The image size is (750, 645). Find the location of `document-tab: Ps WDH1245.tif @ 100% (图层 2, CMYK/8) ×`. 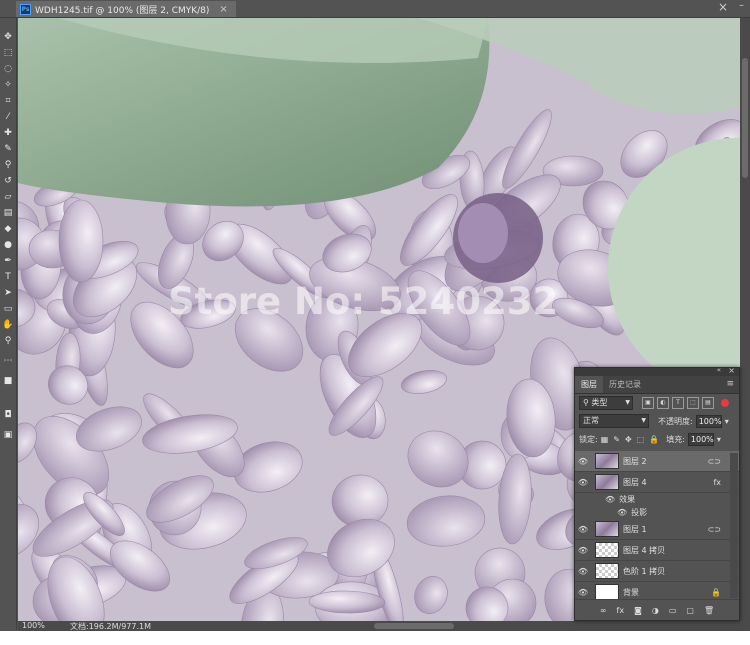

document-tab: Ps WDH1245.tif @ 100% (图层 2, CMYK/8) × is located at coordinates (126, 9).